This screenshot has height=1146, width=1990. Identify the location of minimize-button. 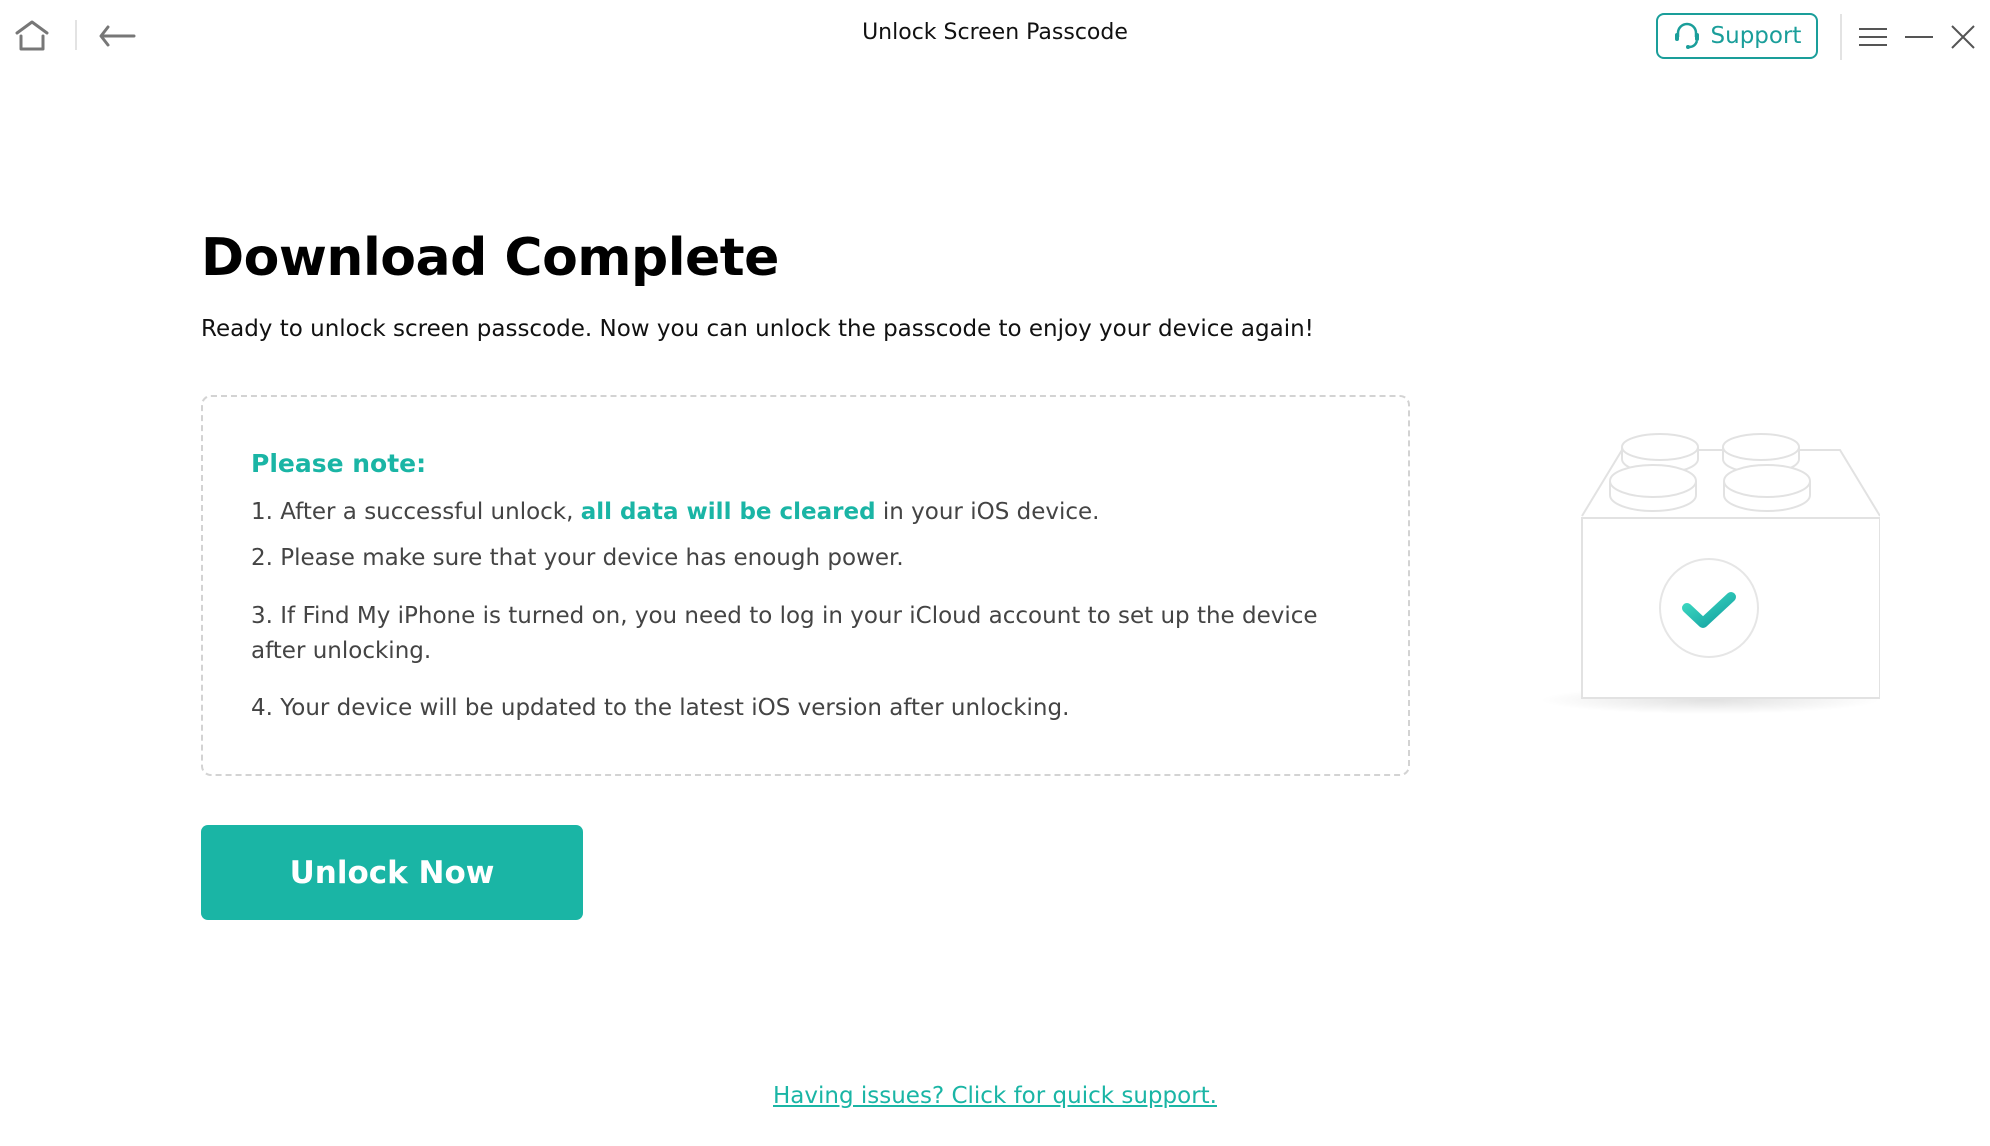
(1919, 37).